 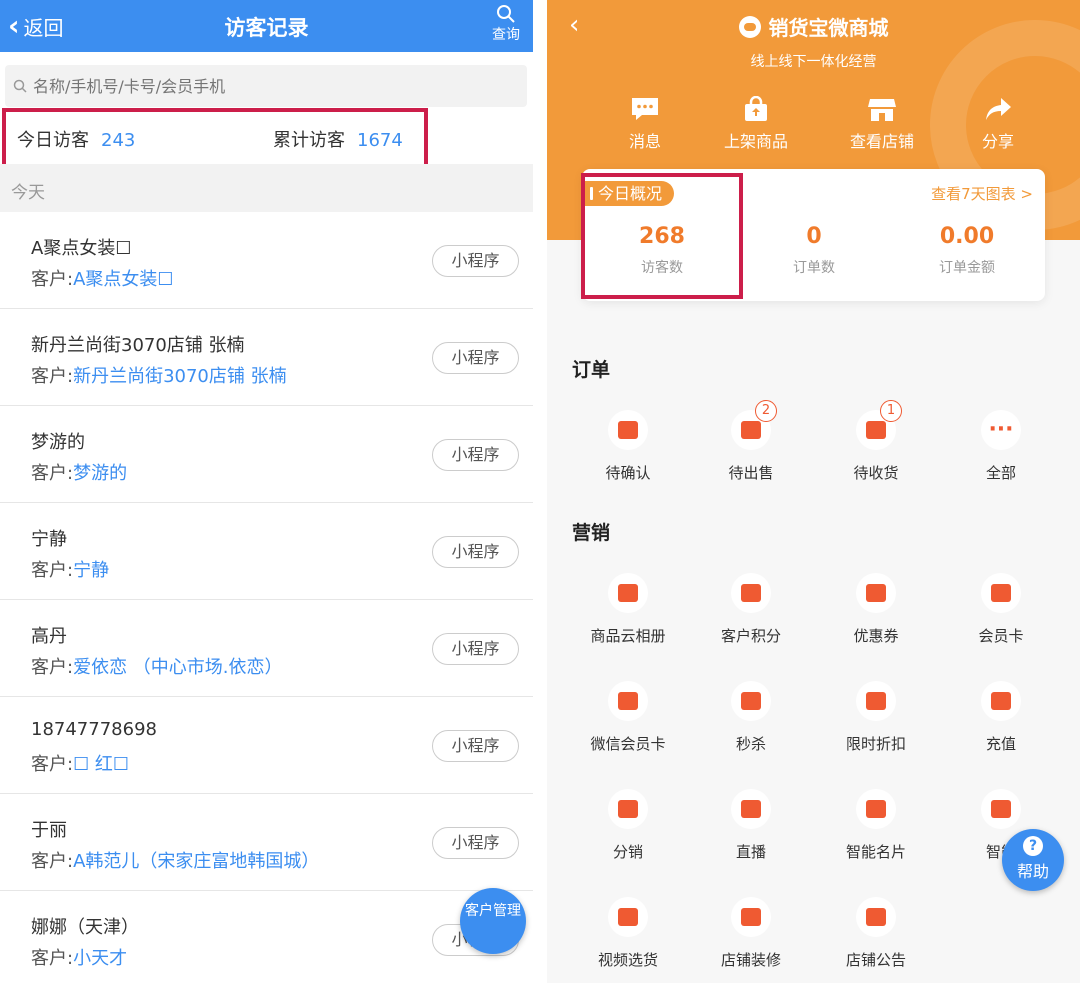 I want to click on grid-item: 商品云相册, so click(x=628, y=609).